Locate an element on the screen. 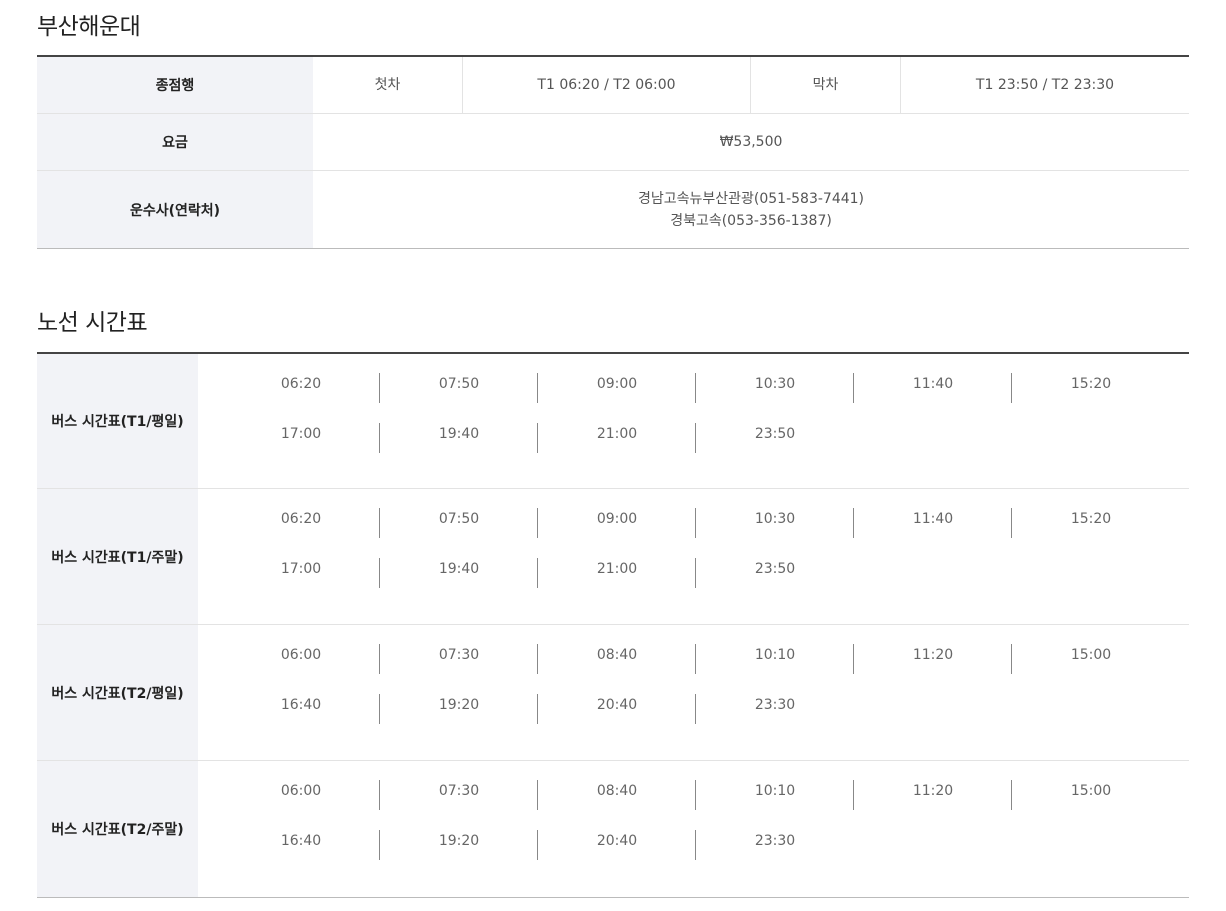 This screenshot has height=911, width=1226. departure-time-text: 17:00 is located at coordinates (301, 434).